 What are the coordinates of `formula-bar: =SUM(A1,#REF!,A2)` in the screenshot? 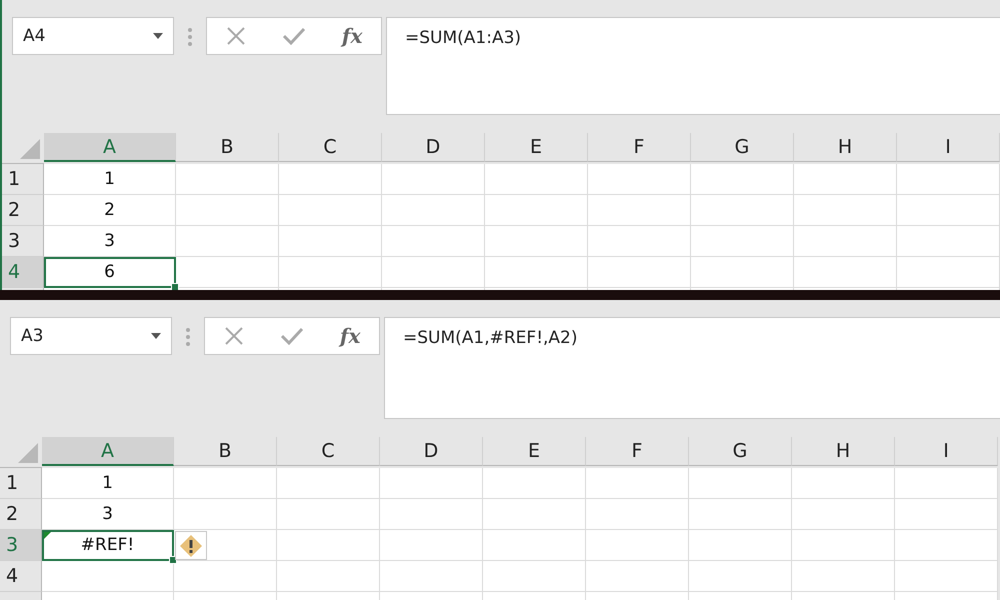 It's located at (692, 368).